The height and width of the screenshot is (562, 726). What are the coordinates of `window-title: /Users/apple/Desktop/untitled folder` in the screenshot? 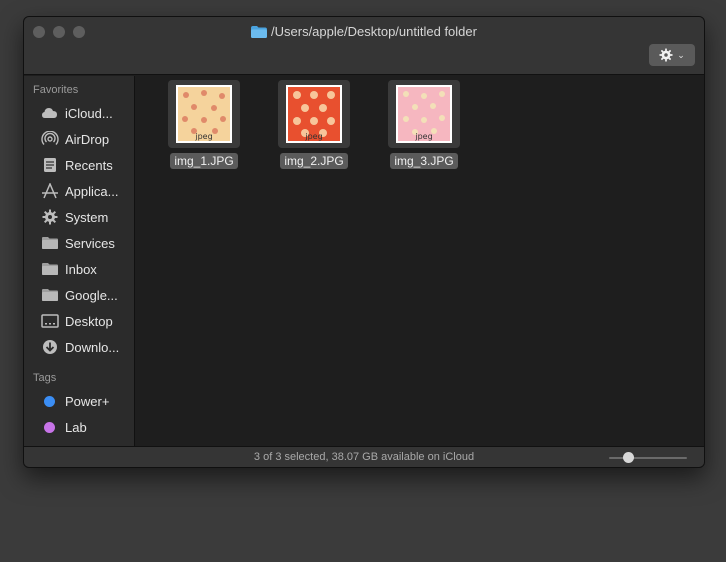 It's located at (364, 31).